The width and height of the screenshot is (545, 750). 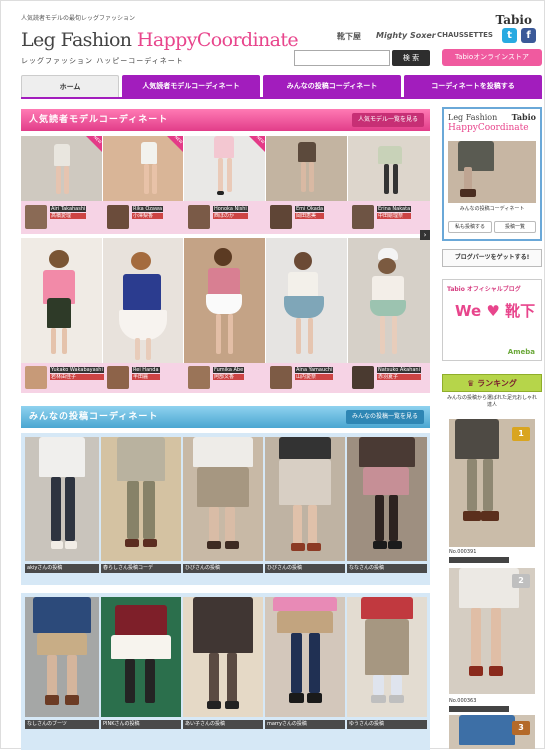 I want to click on model-name: Rei Handa 半田麗, so click(x=146, y=373).